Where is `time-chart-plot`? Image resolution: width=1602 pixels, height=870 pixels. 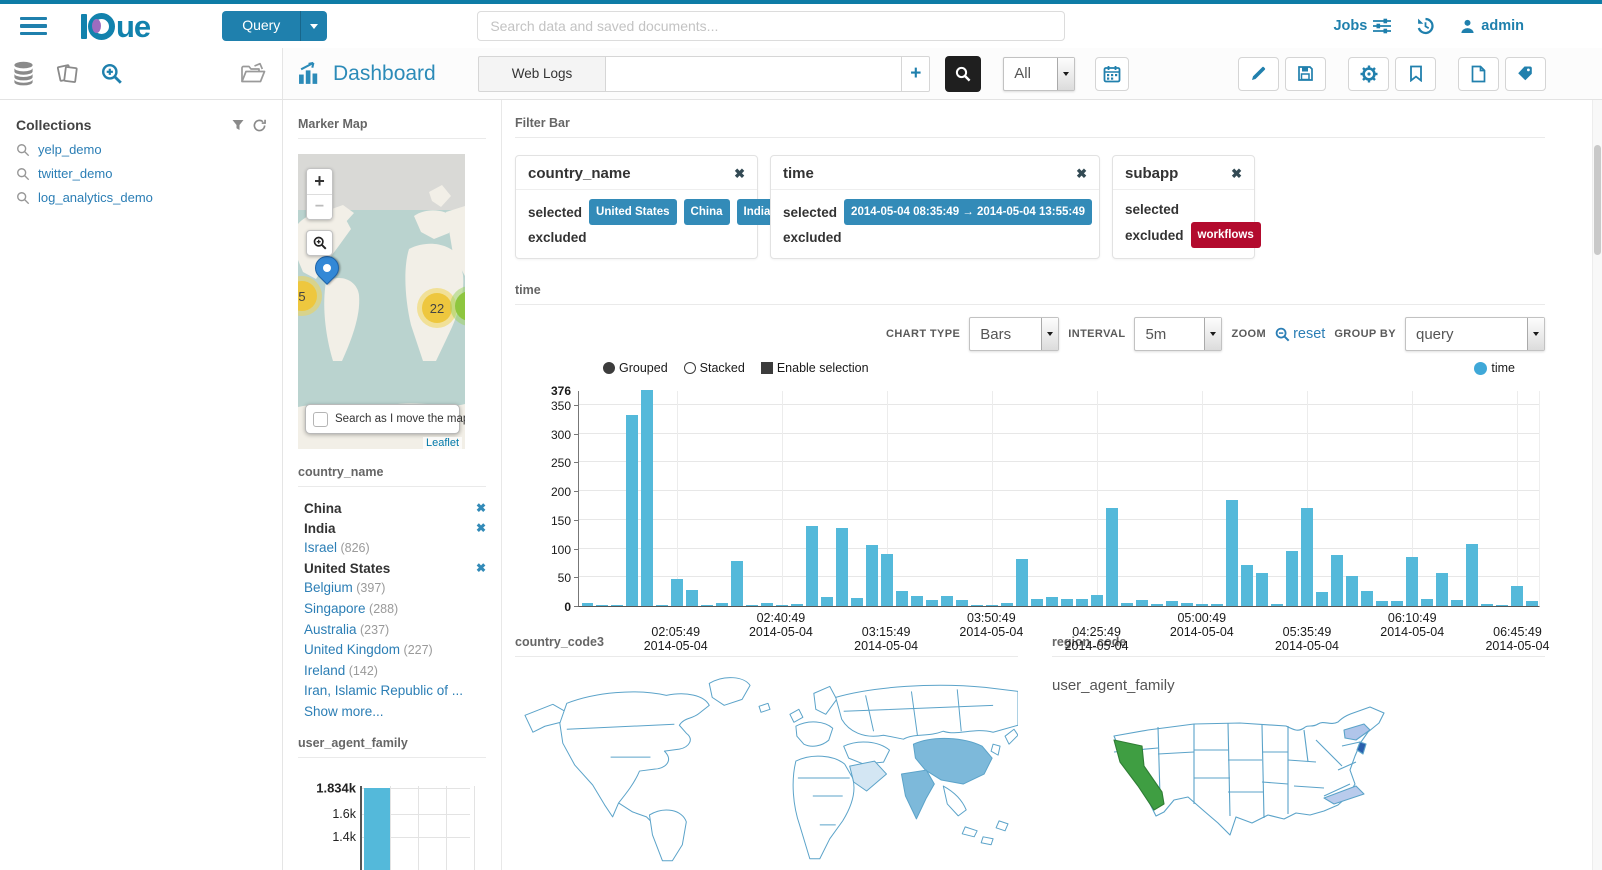 time-chart-plot is located at coordinates (1059, 498).